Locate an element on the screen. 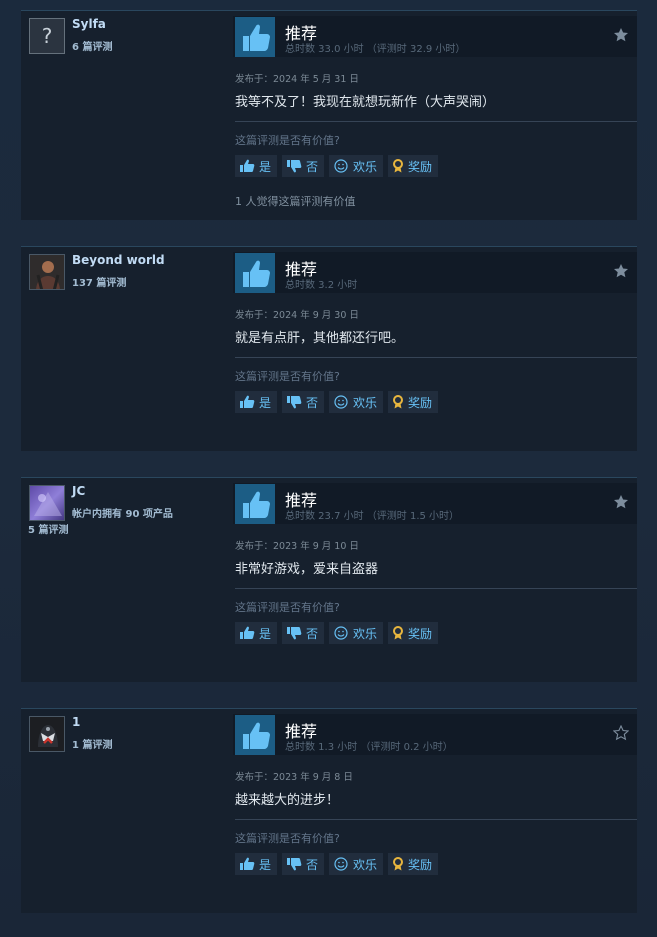 The height and width of the screenshot is (937, 657). recommendation-bar: 推荐 总时数 3.2 小时 is located at coordinates (435, 272).